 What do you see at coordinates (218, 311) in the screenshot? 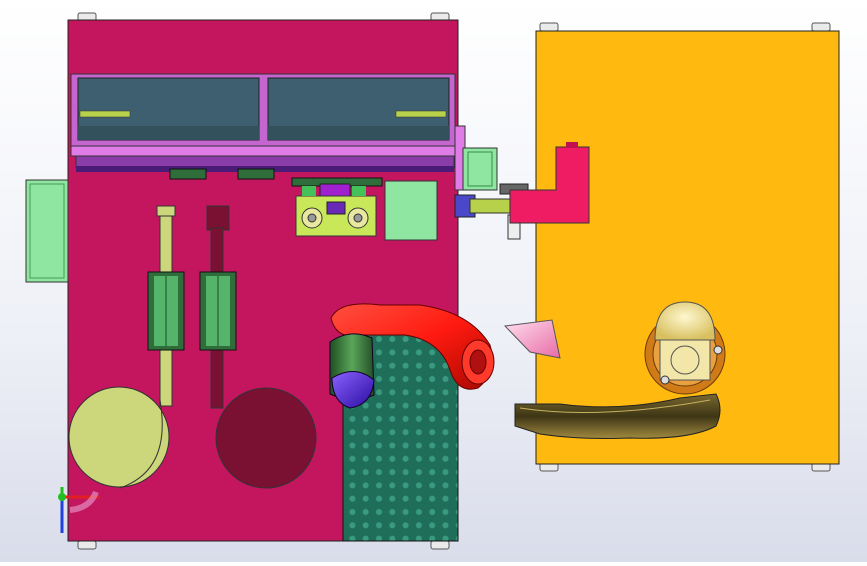
I see `linear-guide-right` at bounding box center [218, 311].